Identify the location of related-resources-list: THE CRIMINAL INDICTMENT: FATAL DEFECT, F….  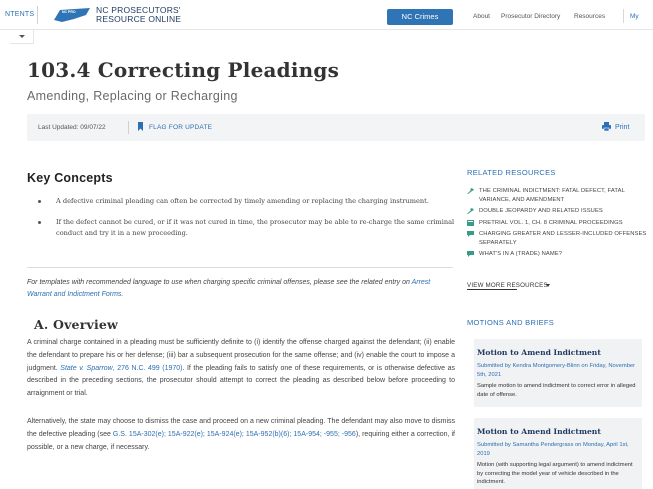
(557, 224).